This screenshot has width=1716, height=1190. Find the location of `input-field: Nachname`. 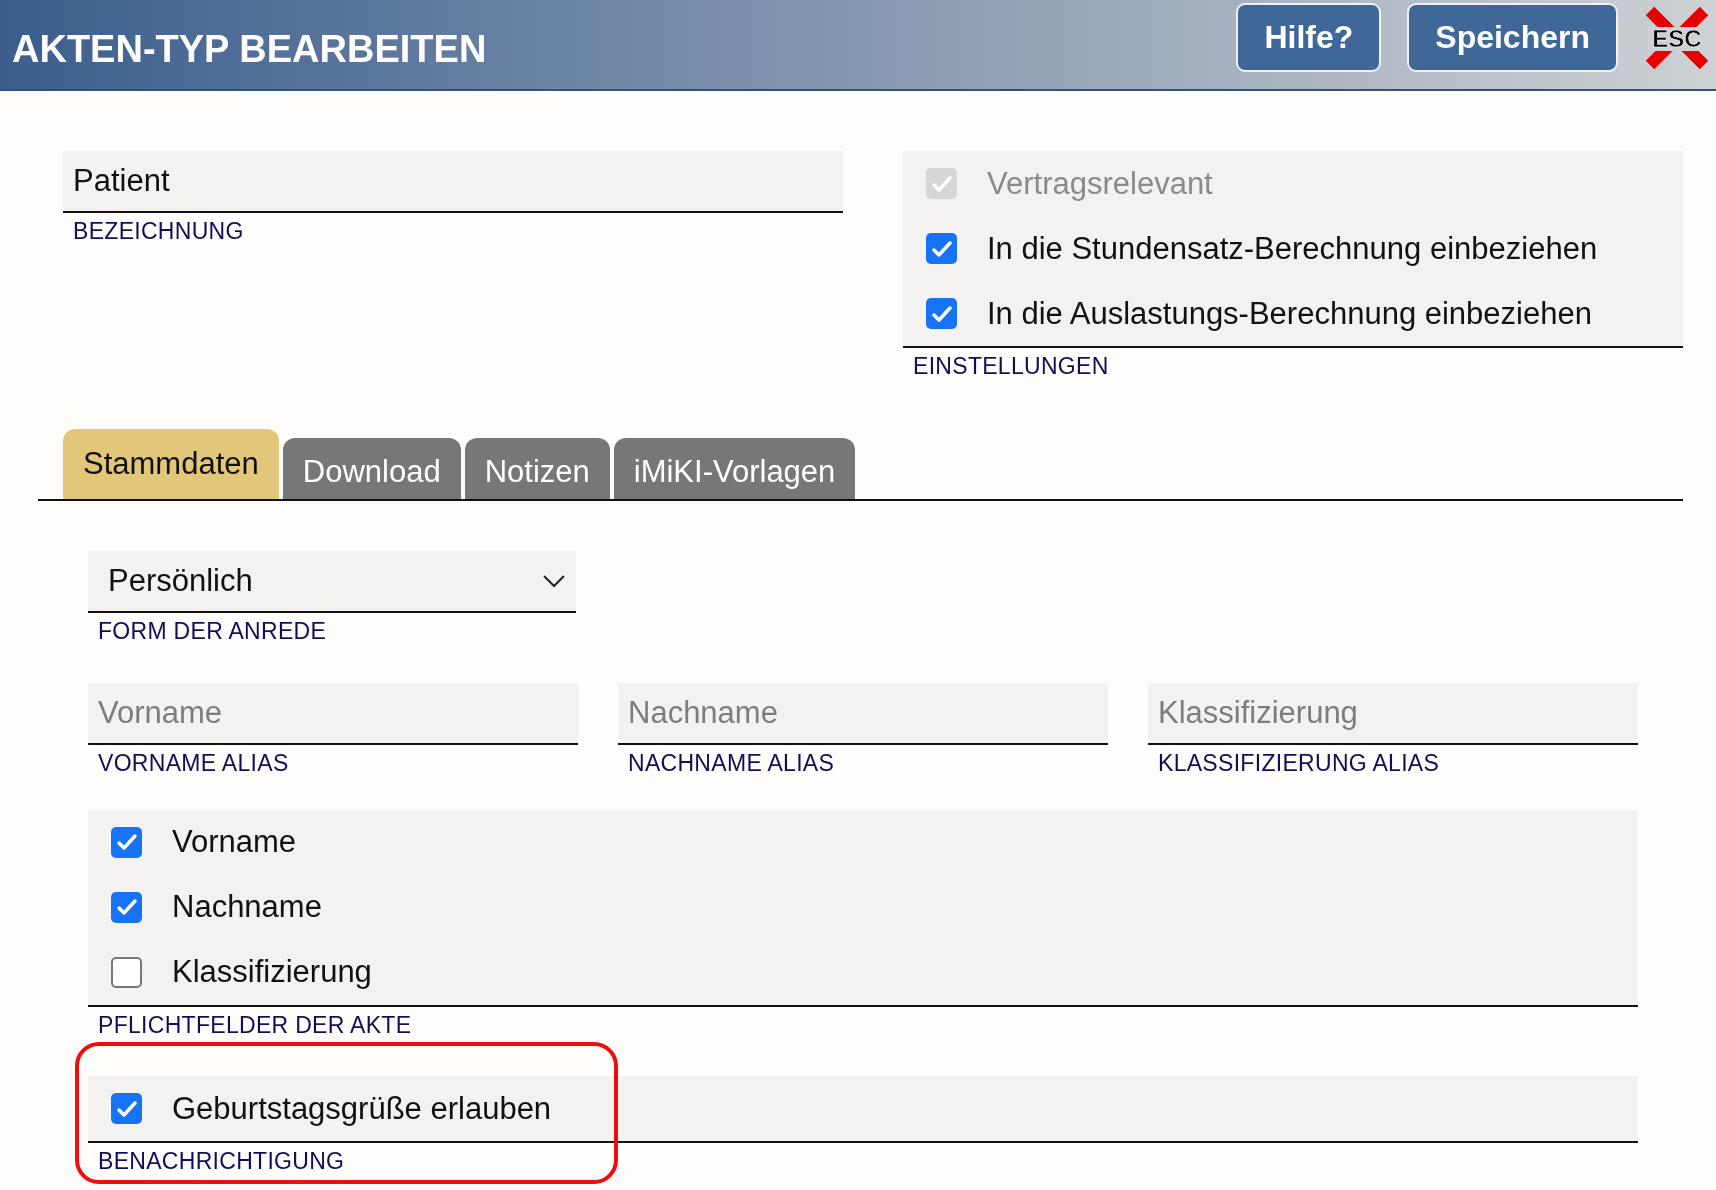

input-field: Nachname is located at coordinates (863, 713).